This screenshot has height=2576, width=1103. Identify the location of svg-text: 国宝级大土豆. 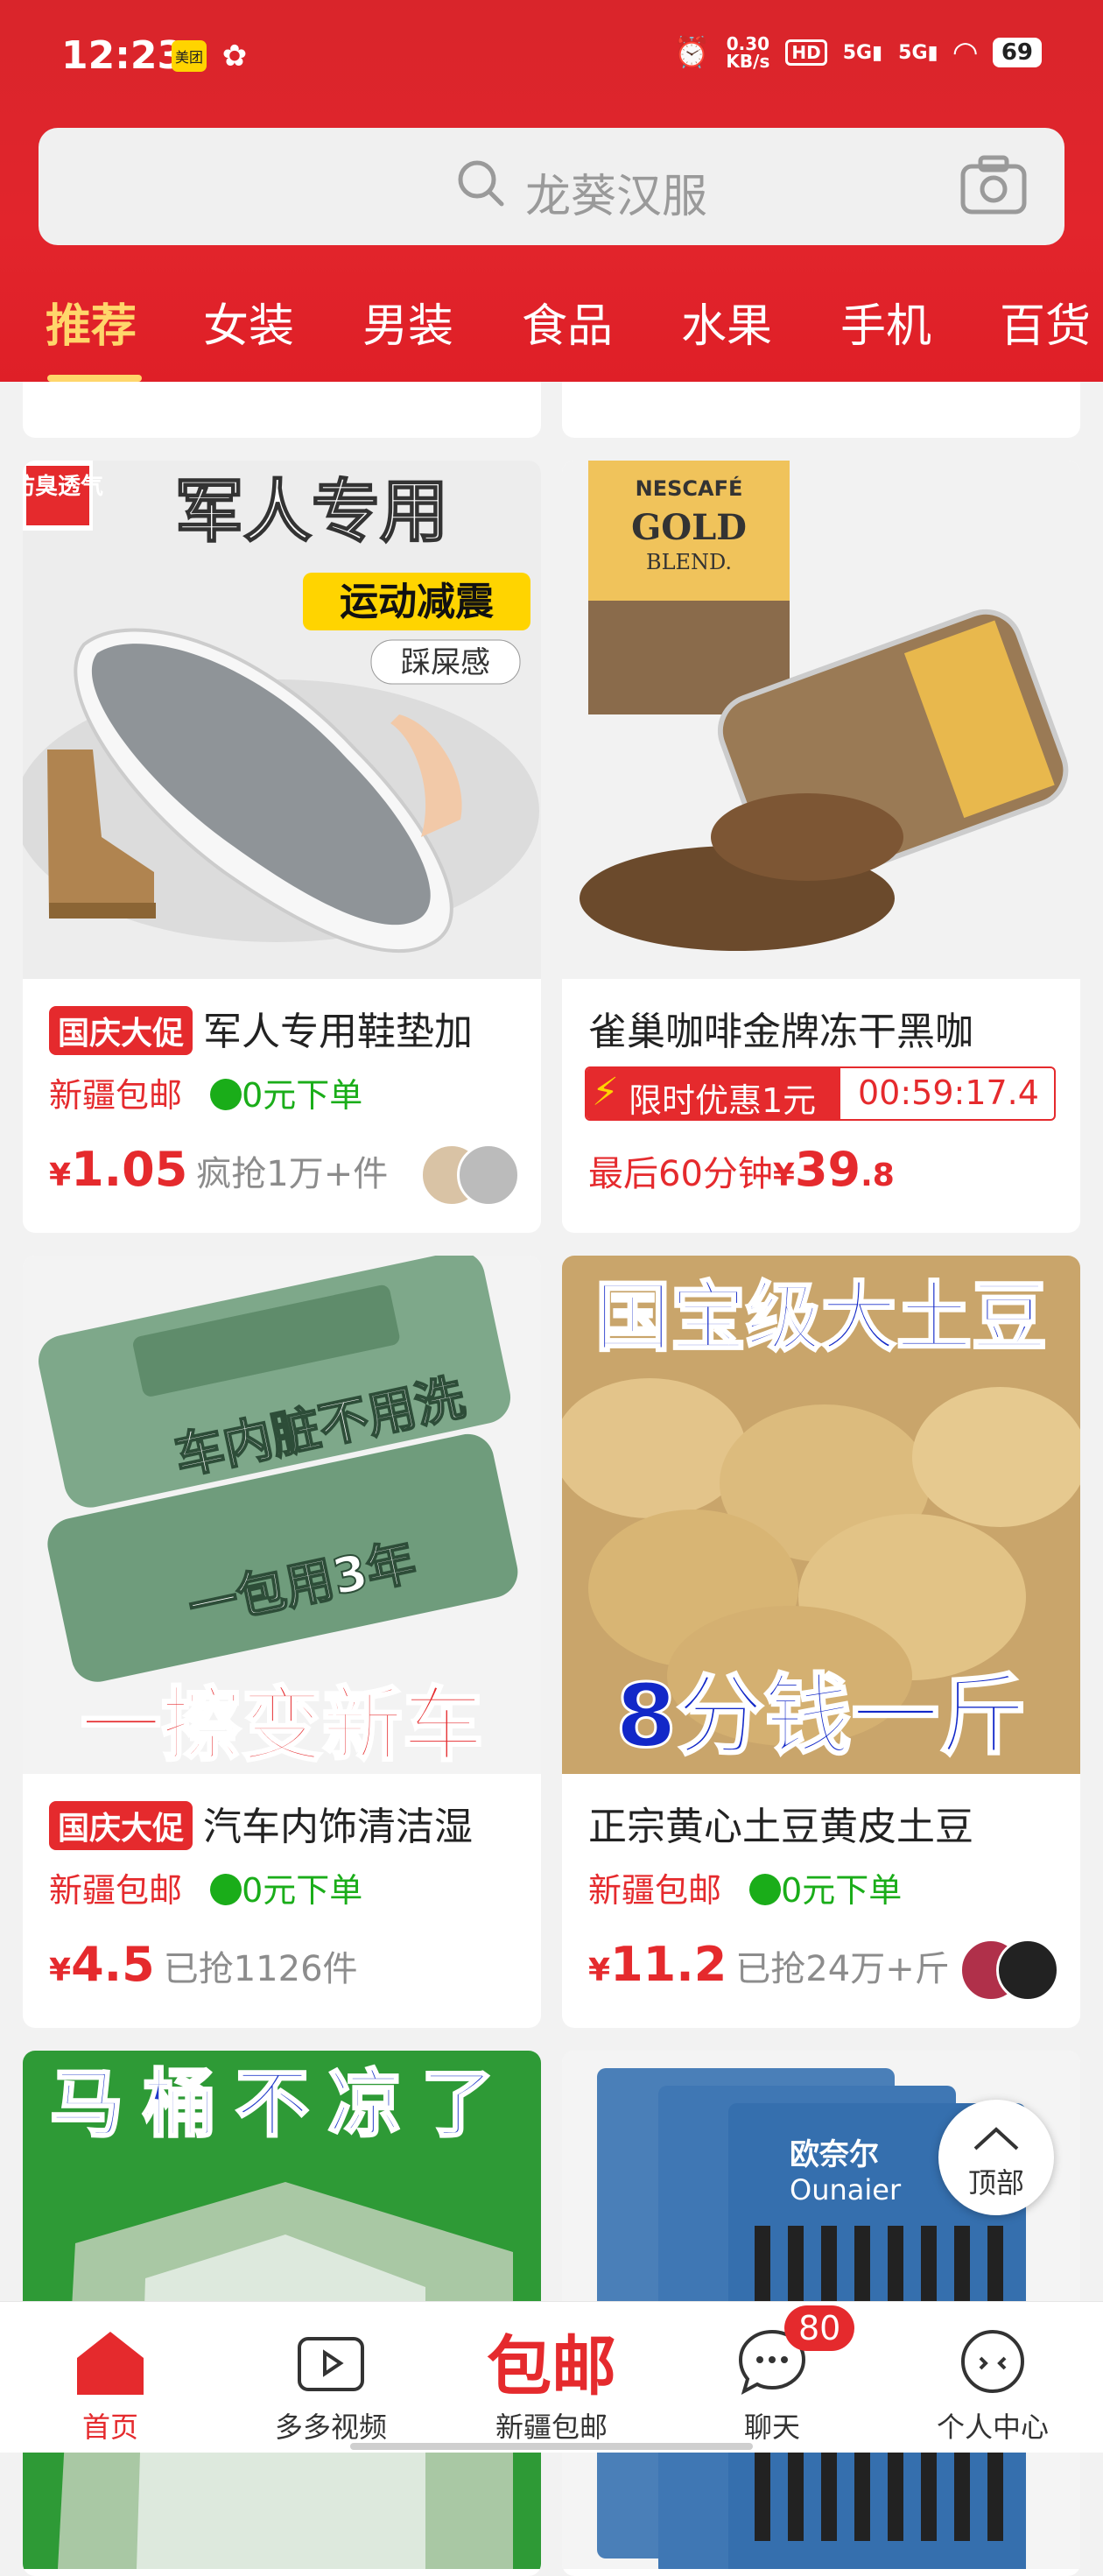
(821, 1318).